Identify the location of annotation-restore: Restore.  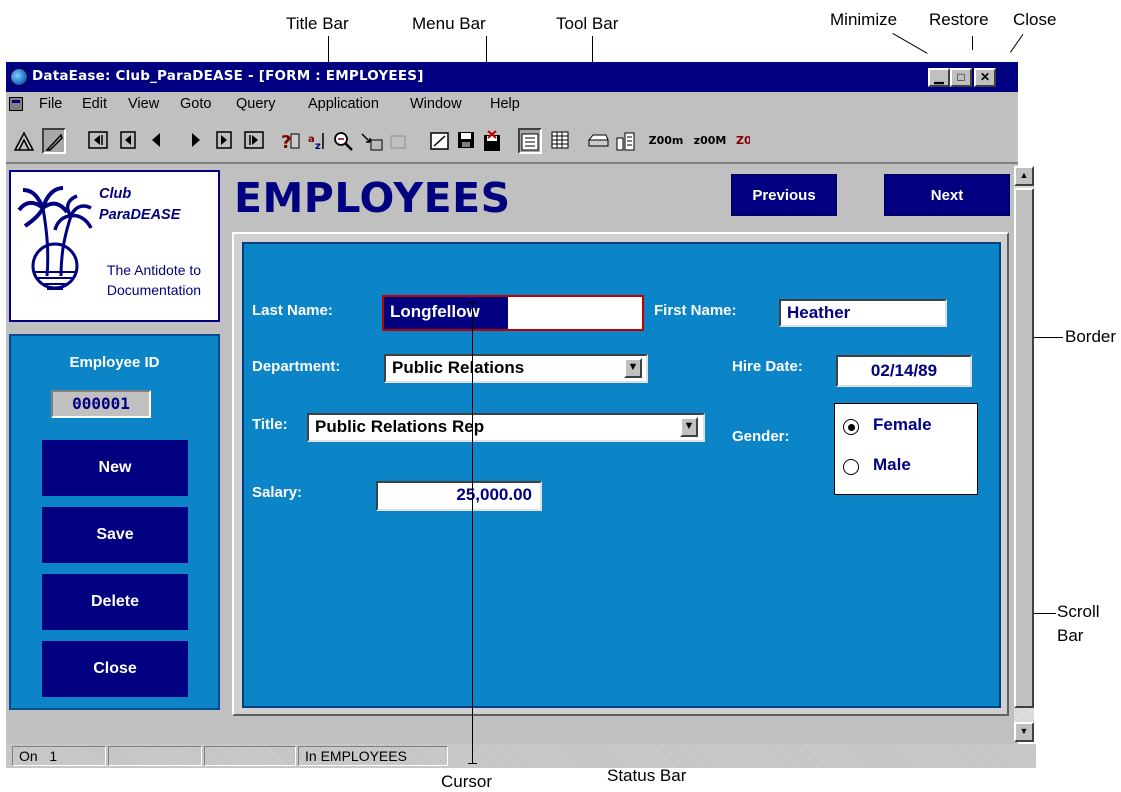
(959, 19).